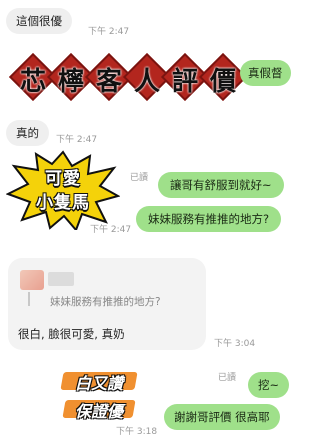 Image resolution: width=320 pixels, height=444 pixels. I want to click on outgoing-message: 妹妹服務有推推的地方?, so click(209, 219).